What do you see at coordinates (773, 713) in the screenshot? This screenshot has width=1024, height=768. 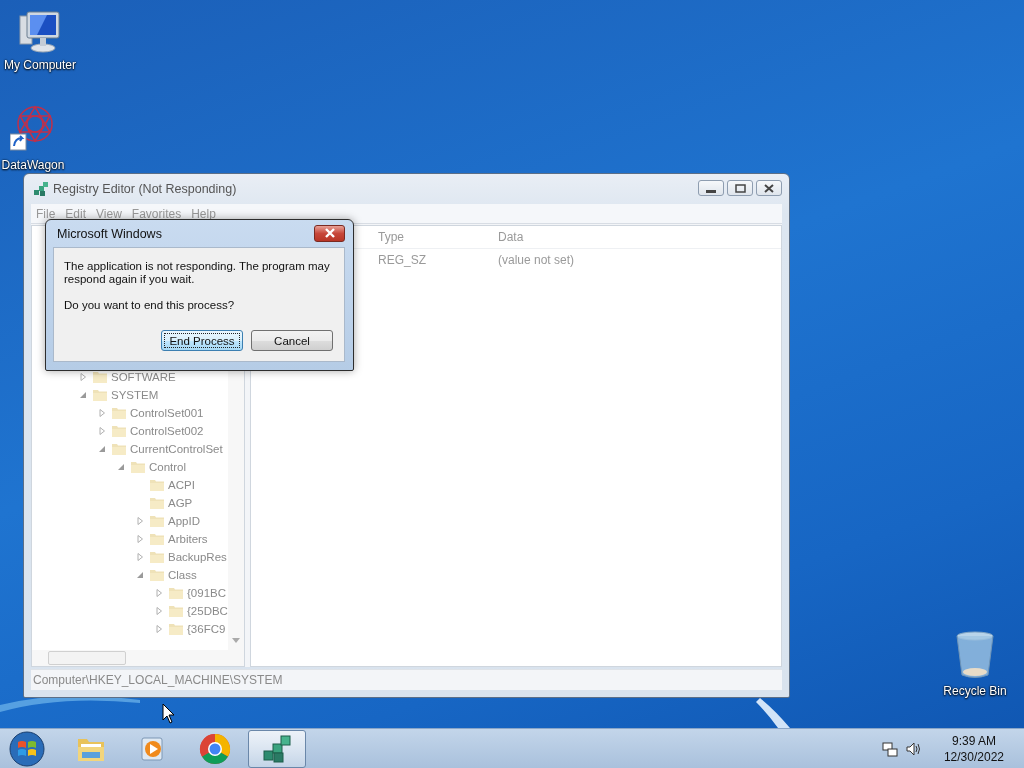 I see `light-streak` at bounding box center [773, 713].